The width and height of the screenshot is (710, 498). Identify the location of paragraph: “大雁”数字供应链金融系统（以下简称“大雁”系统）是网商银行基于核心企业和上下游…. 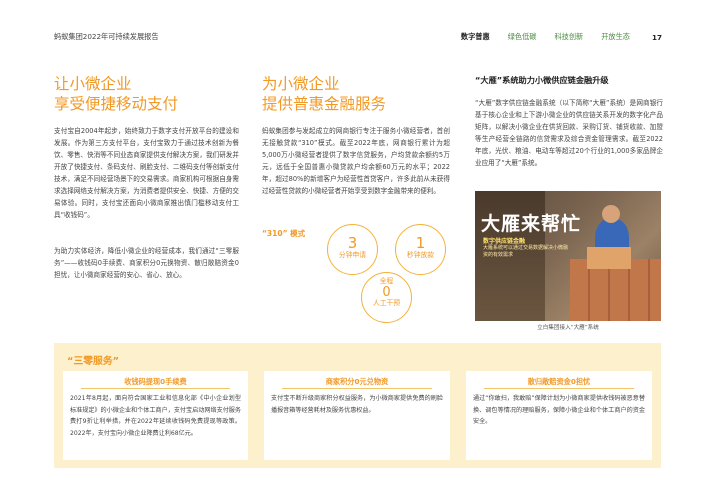
(569, 133).